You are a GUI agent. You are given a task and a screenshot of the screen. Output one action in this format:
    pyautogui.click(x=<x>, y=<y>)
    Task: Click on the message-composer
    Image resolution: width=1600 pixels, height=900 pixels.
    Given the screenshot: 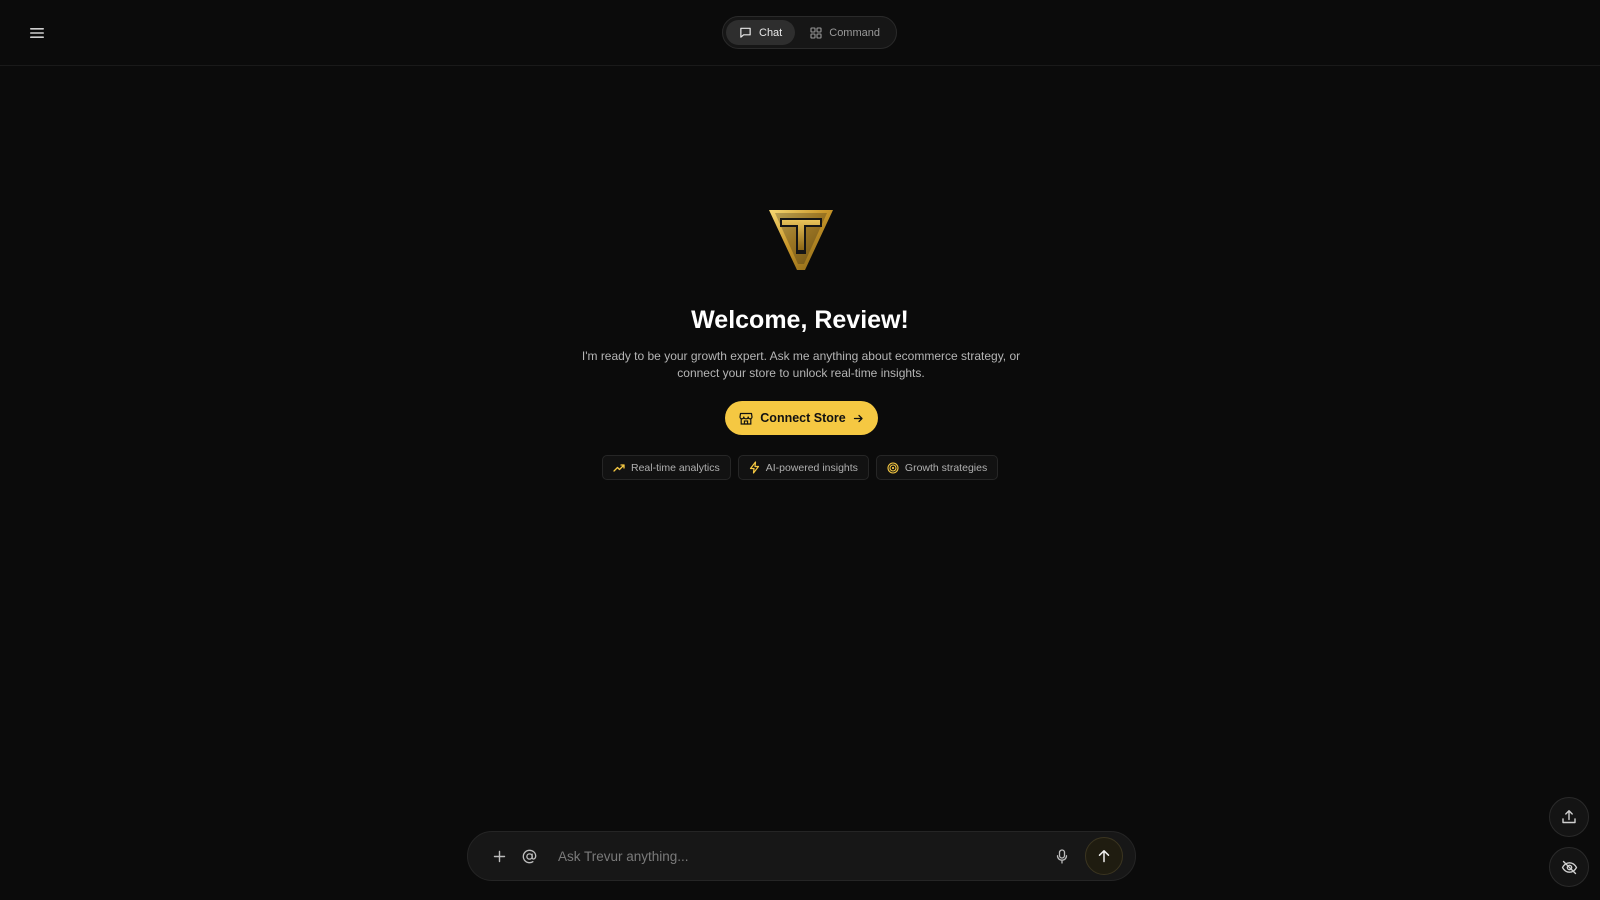 What is the action you would take?
    pyautogui.click(x=801, y=856)
    